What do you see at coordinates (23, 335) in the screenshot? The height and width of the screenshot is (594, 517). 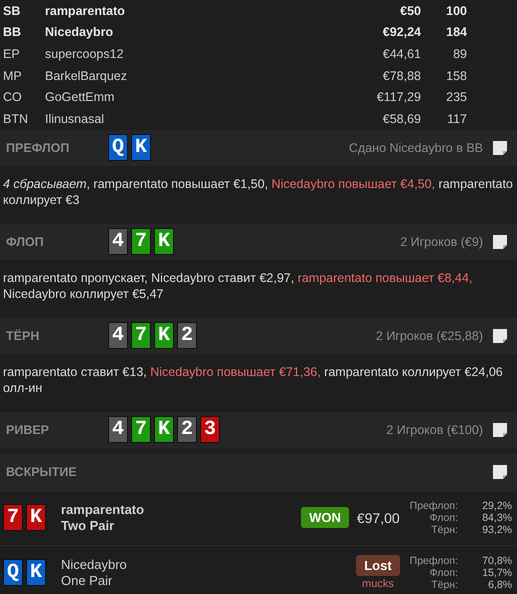 I see `street-title: ТЁРН` at bounding box center [23, 335].